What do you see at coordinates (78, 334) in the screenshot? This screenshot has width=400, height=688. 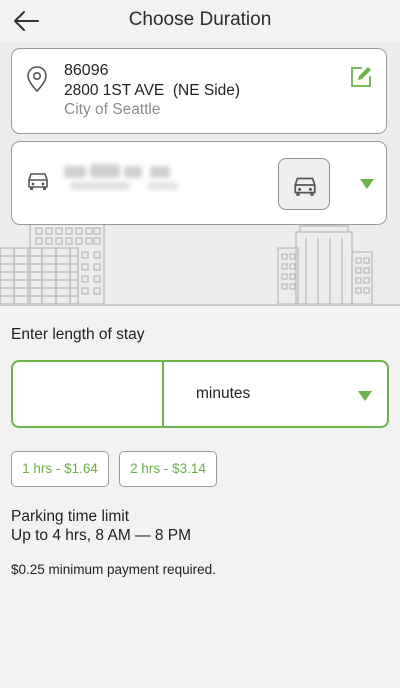 I see `length-of-stay-label: Enter length of stay` at bounding box center [78, 334].